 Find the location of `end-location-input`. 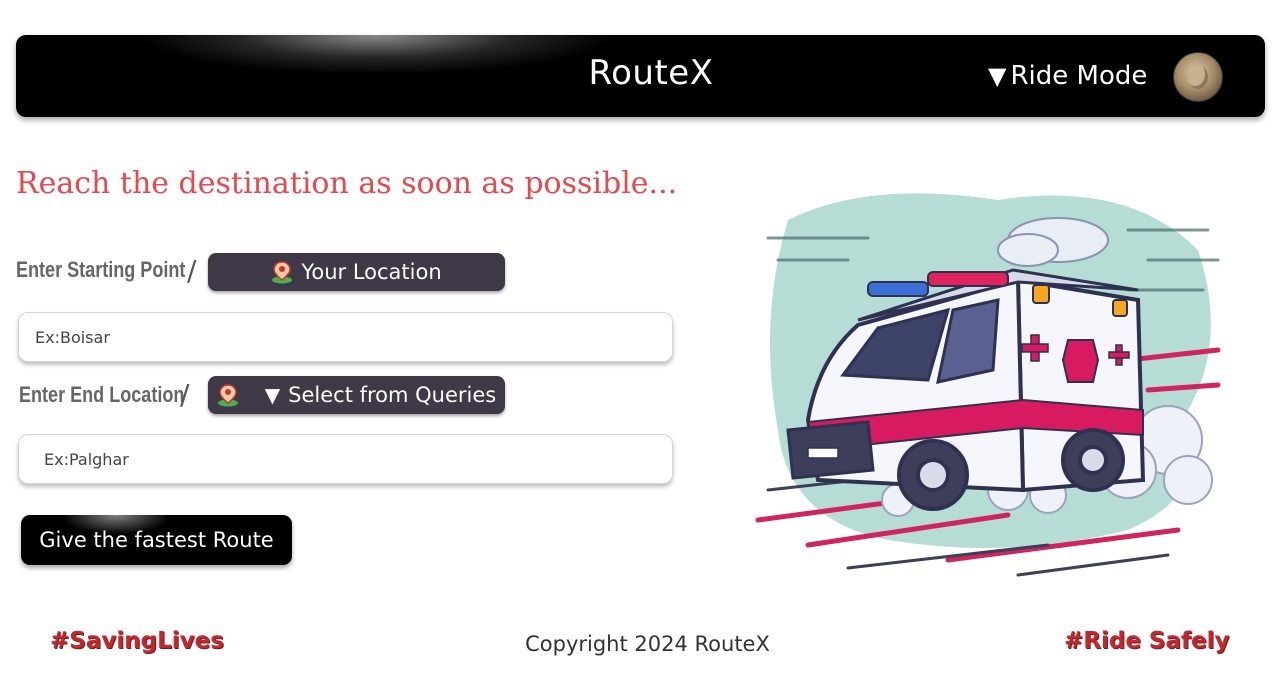

end-location-input is located at coordinates (345, 459).